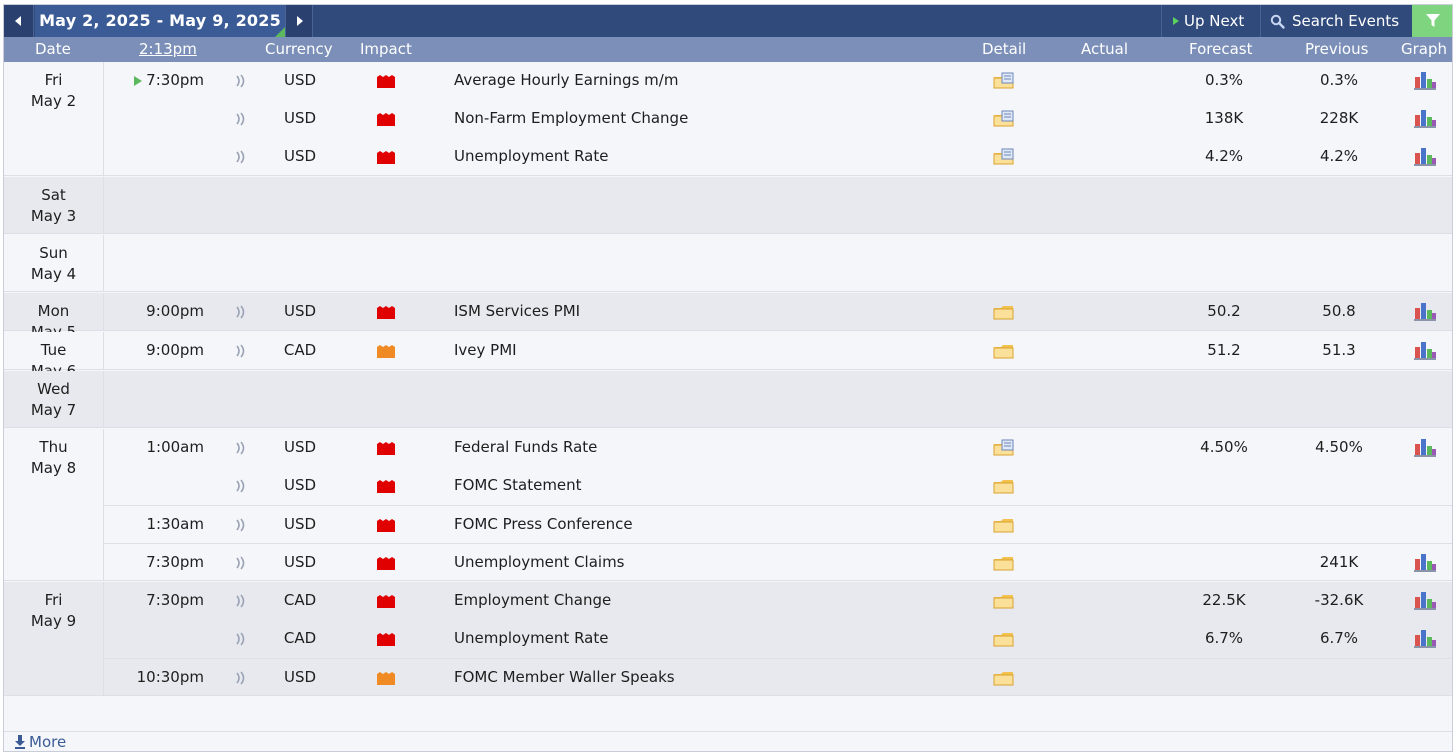 This screenshot has width=1456, height=754. I want to click on event-forecast: 4.50%, so click(1224, 447).